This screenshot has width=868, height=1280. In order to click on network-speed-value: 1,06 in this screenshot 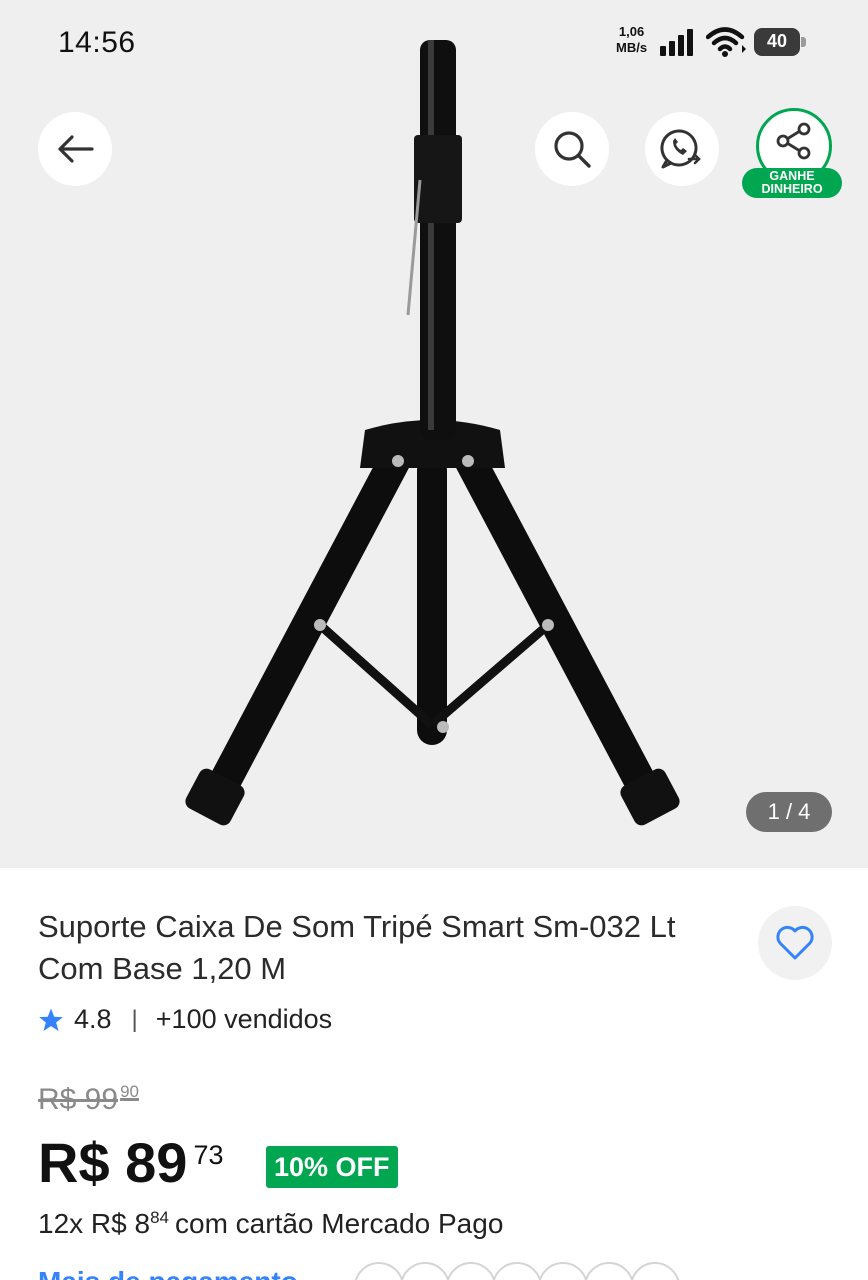, I will do `click(631, 31)`.